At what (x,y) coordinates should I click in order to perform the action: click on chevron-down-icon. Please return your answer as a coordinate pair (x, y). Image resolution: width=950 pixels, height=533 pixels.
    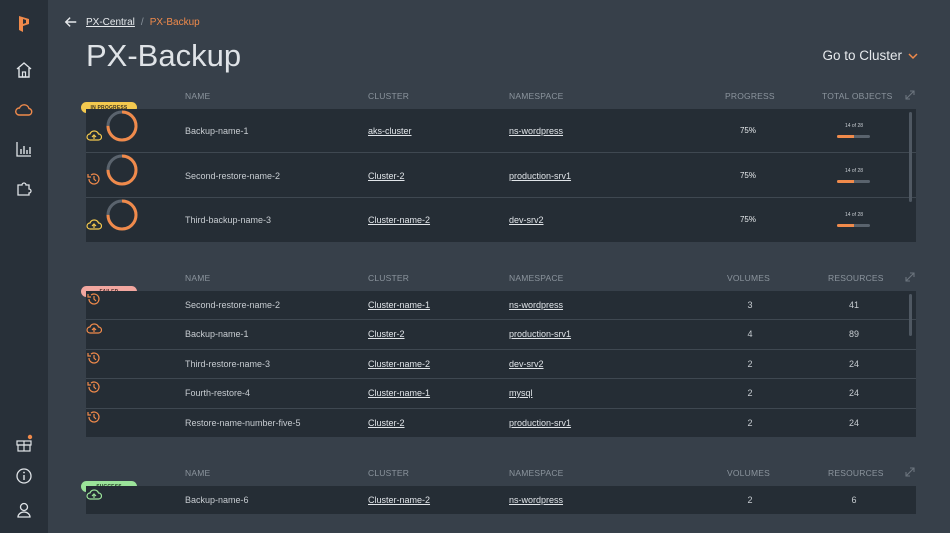
    Looking at the image, I should click on (913, 55).